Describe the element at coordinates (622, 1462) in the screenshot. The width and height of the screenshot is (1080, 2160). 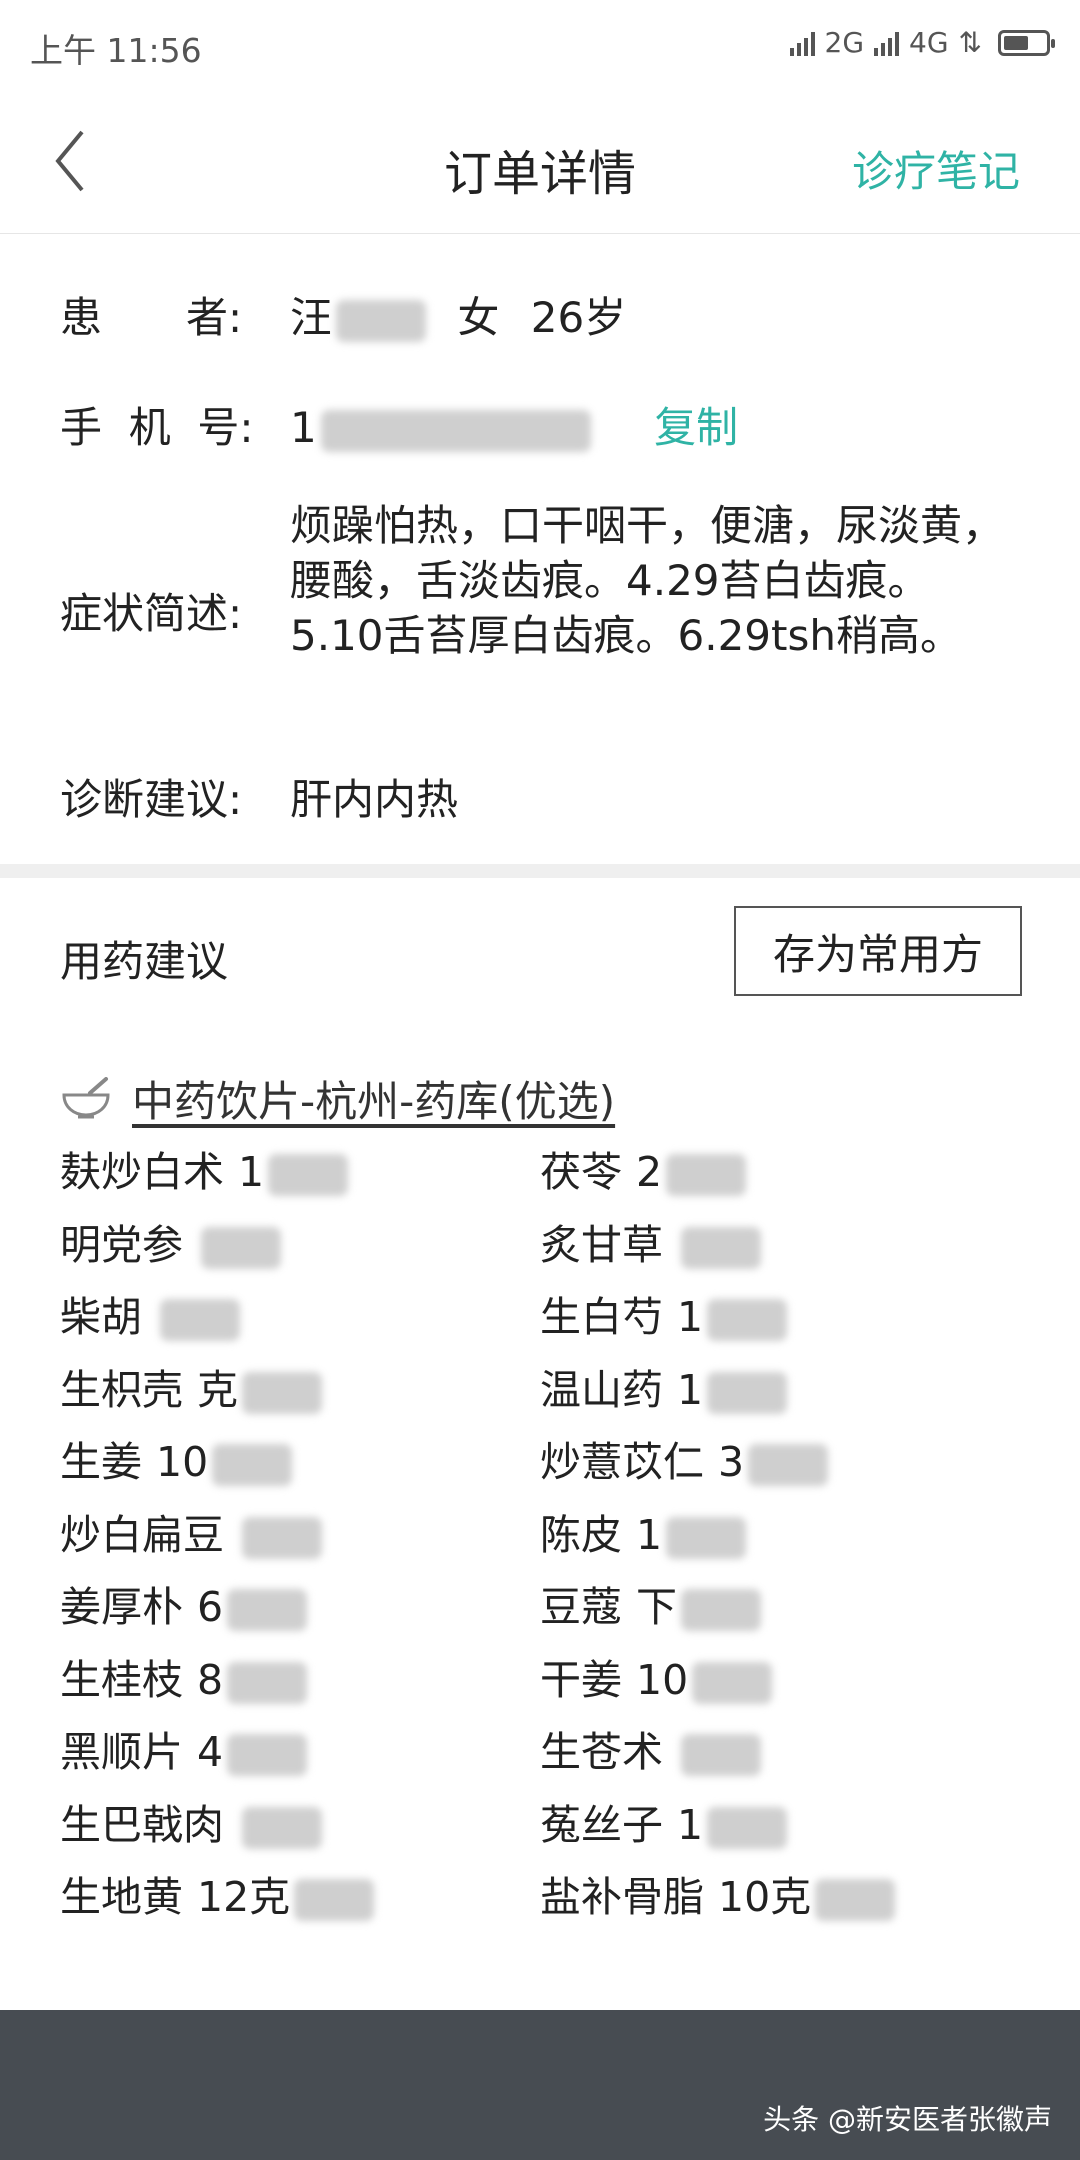
I see `herb-name: 炒薏苡仁` at that location.